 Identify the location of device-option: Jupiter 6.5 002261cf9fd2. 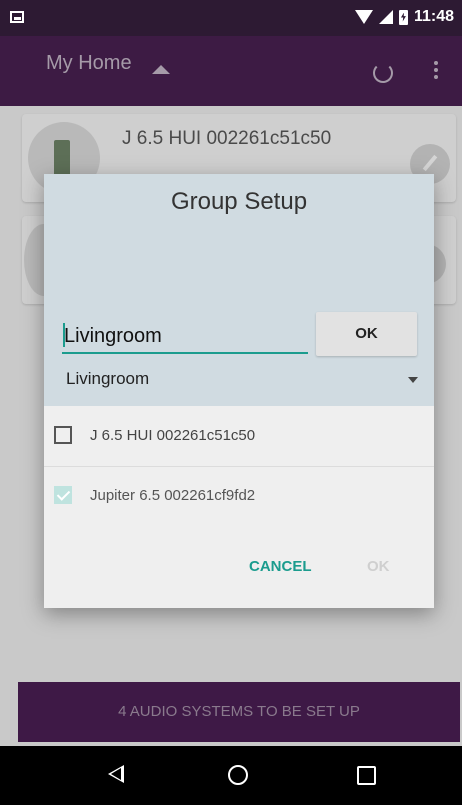
(239, 496).